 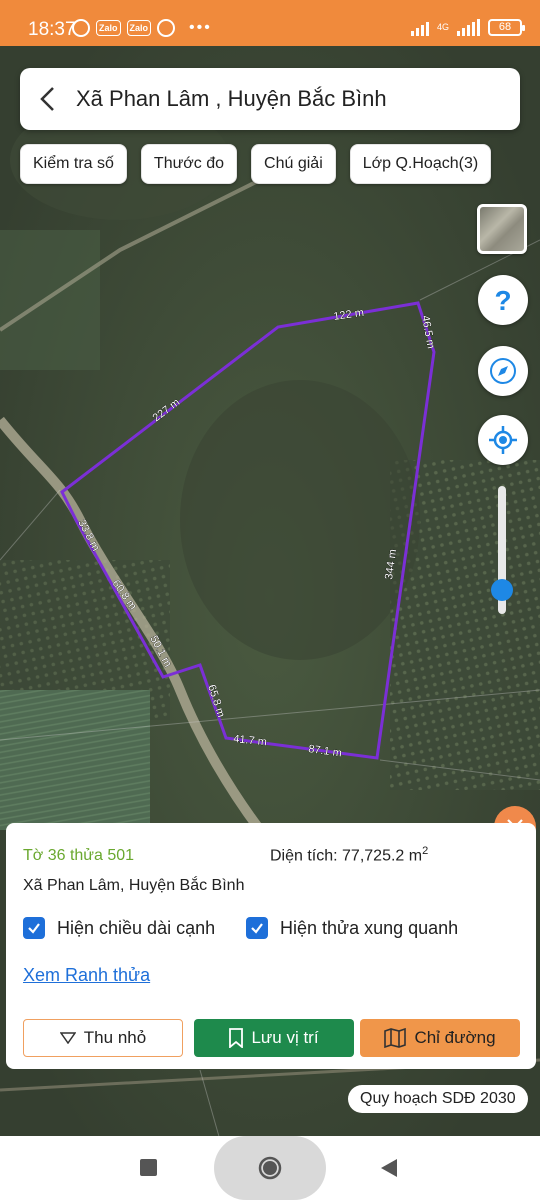 I want to click on bookmark-icon, so click(x=236, y=1038).